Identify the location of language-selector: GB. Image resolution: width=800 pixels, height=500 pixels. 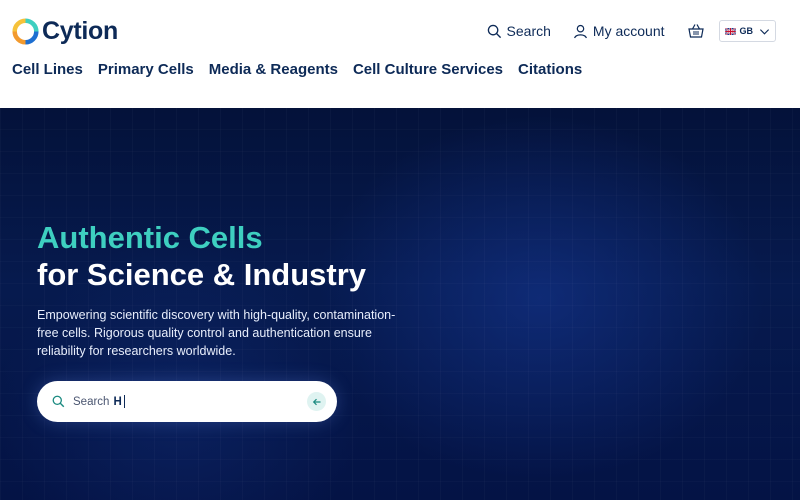
(747, 31).